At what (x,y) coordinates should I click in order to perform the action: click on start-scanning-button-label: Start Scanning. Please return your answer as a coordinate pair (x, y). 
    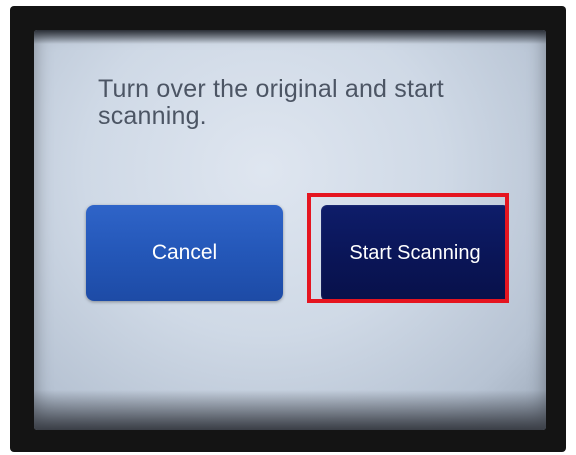
    Looking at the image, I should click on (415, 252).